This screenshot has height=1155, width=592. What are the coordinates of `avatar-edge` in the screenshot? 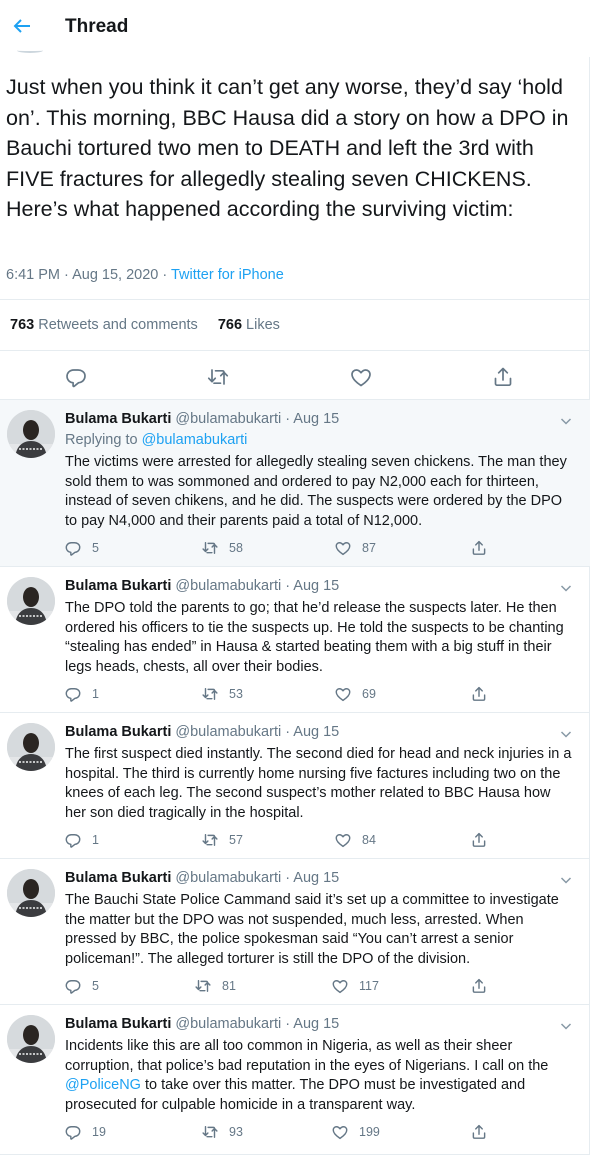 It's located at (30, 50).